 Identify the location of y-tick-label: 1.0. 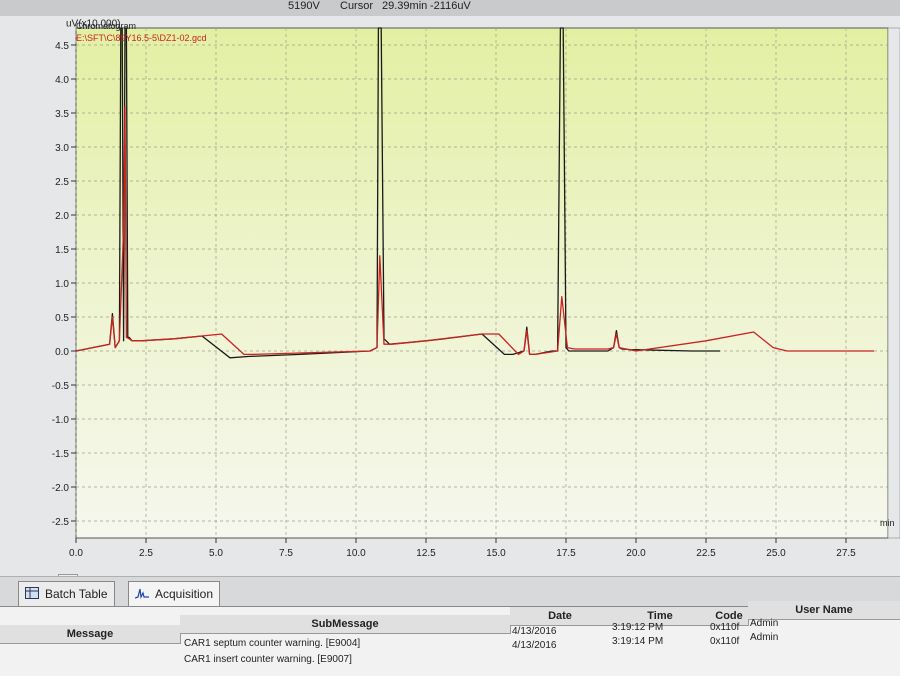
(62, 284).